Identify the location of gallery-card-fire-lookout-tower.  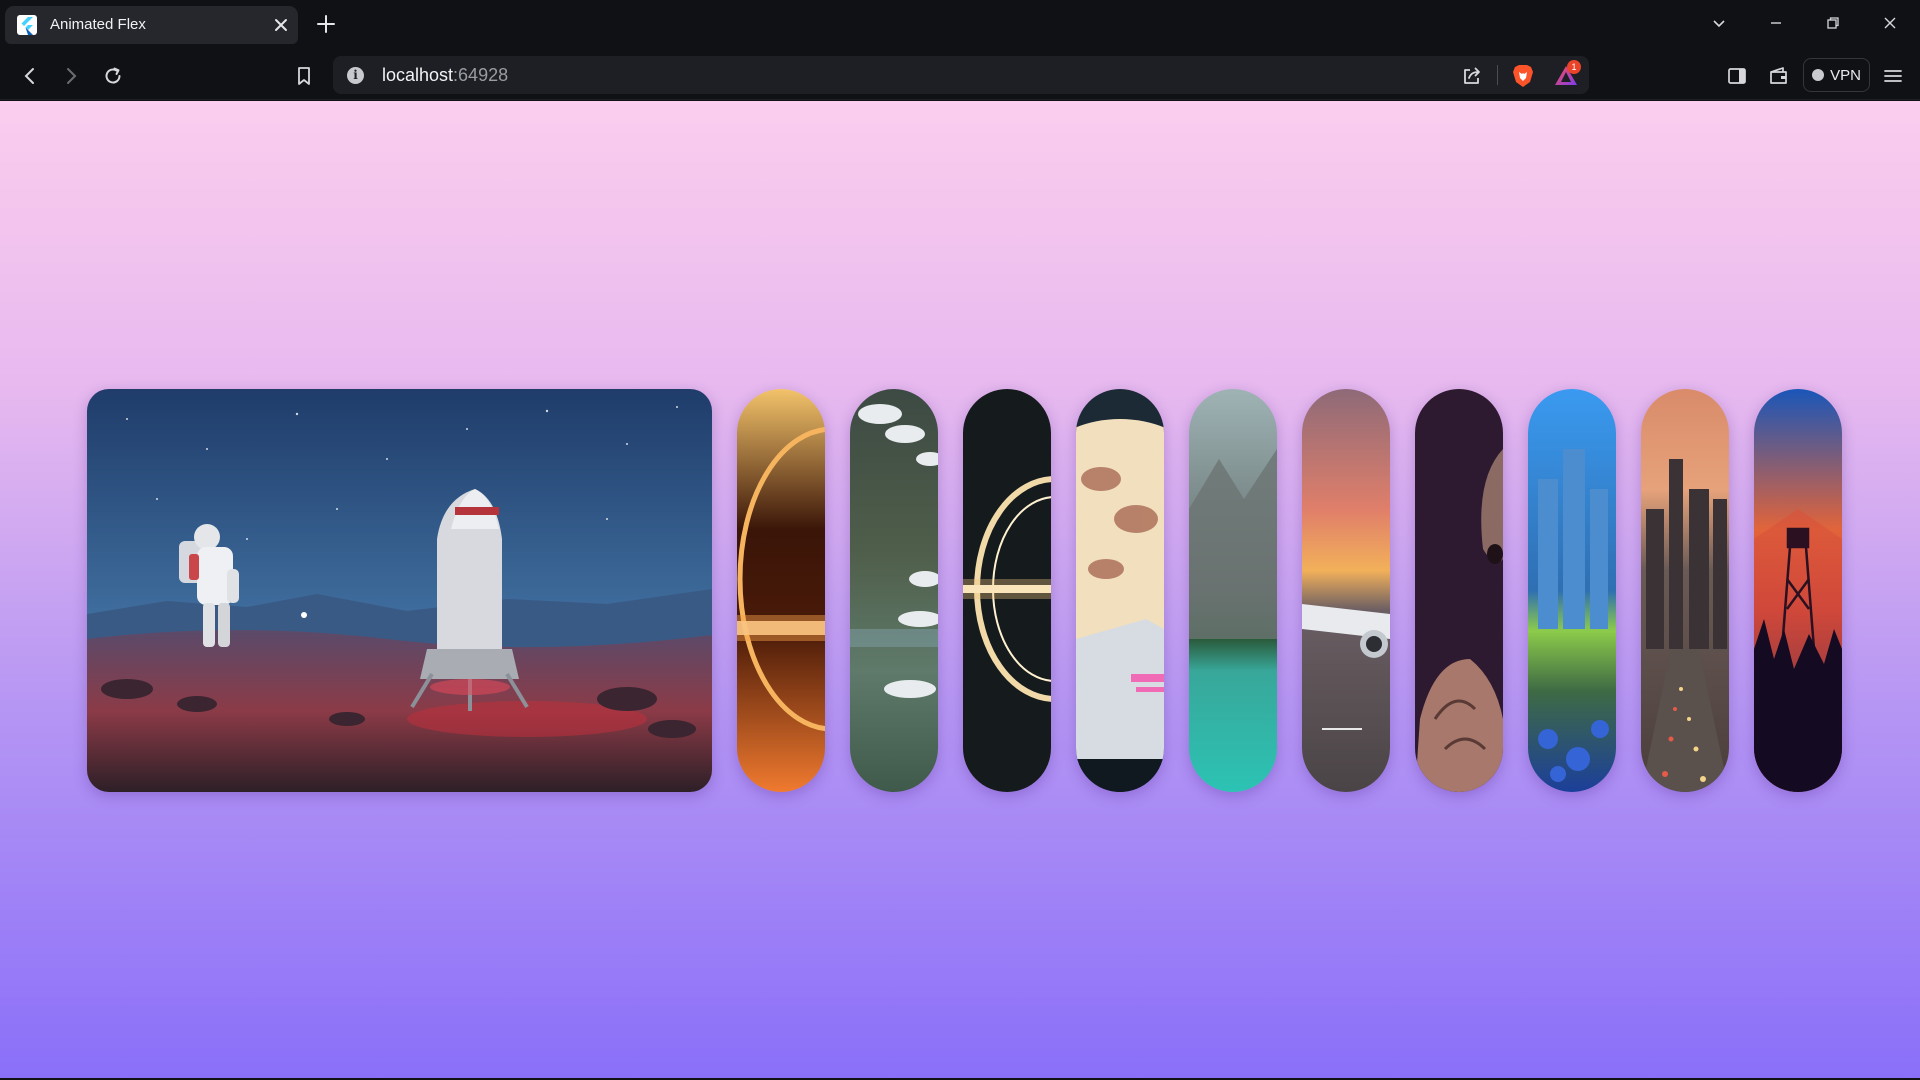
(1798, 590).